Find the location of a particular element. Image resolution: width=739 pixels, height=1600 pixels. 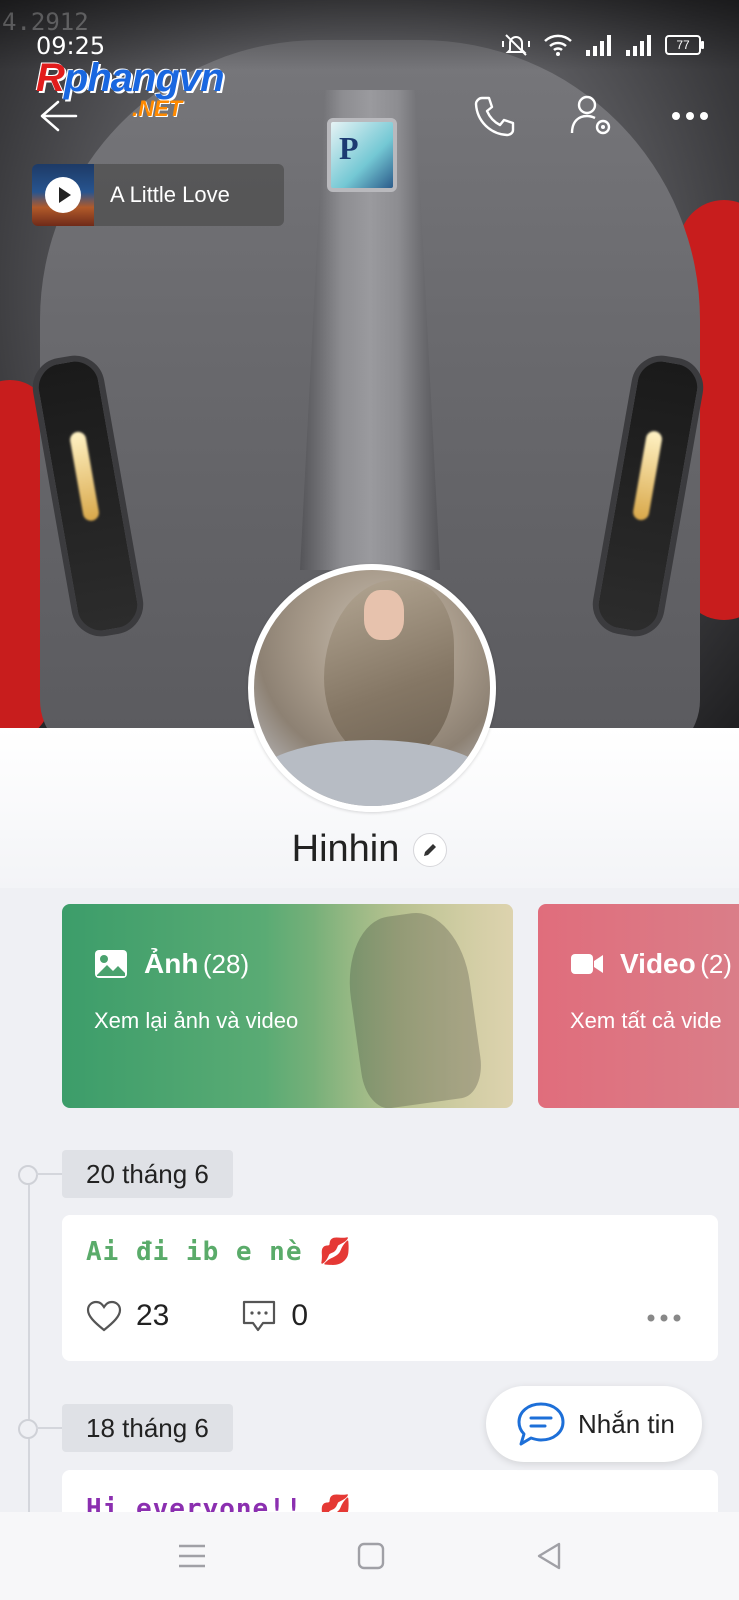

videos-count: (2) is located at coordinates (716, 964).